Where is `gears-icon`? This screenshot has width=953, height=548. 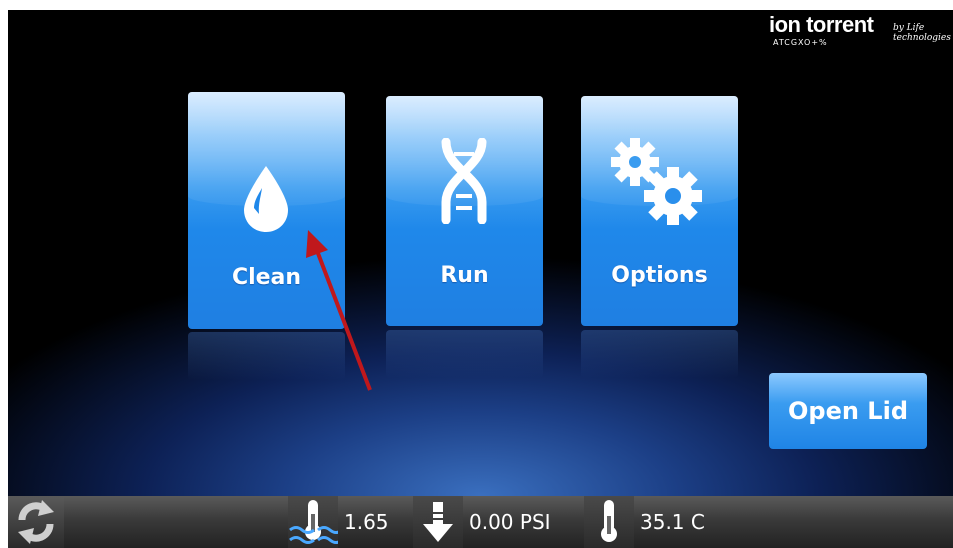 gears-icon is located at coordinates (656, 181).